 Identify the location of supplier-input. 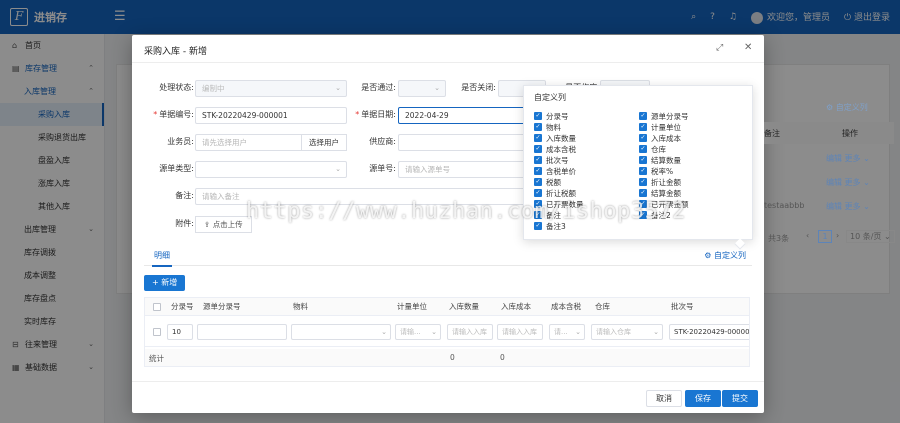
(468, 142).